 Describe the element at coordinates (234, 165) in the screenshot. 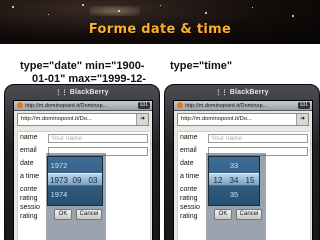

I see `picker-minute-above: 33` at that location.